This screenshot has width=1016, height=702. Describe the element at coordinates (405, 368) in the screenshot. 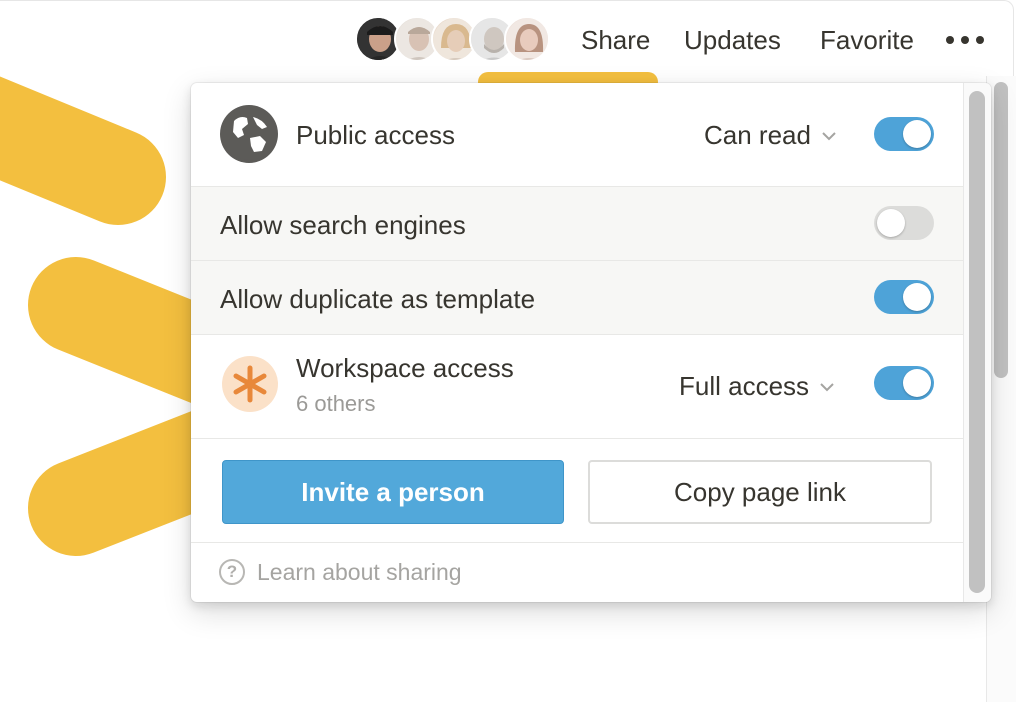

I see `workspace-access-label: Workspace access` at that location.